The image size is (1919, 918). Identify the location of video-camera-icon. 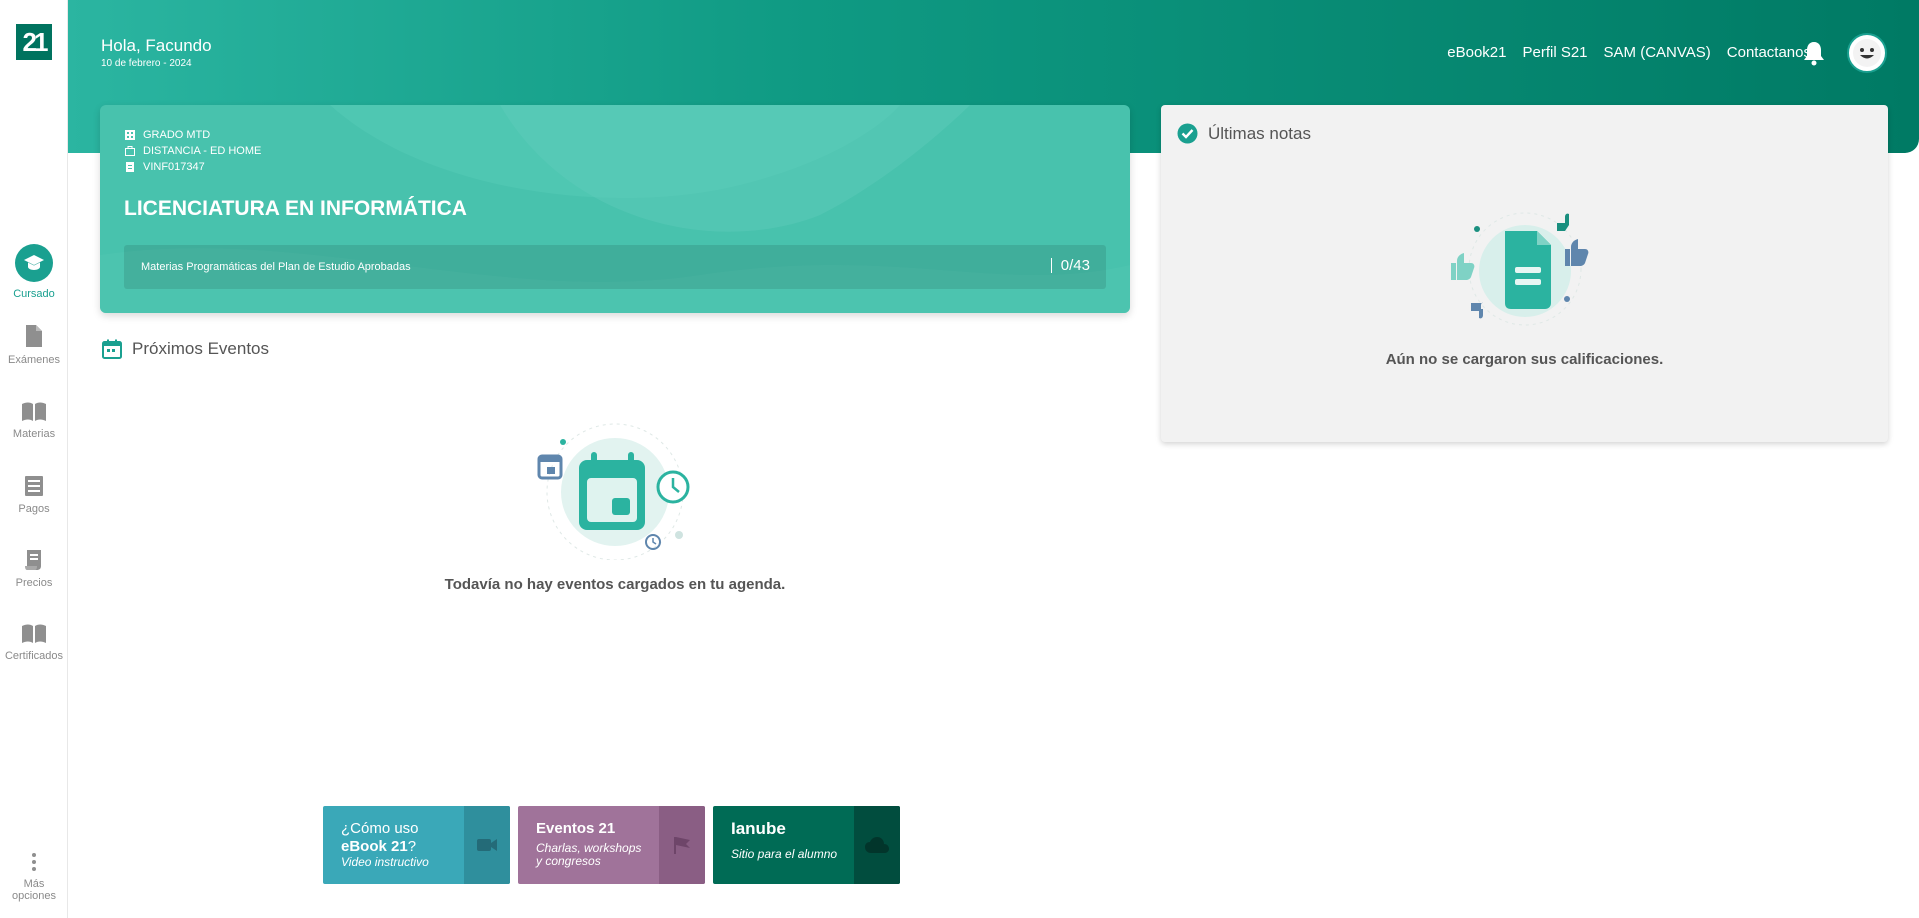
(487, 845).